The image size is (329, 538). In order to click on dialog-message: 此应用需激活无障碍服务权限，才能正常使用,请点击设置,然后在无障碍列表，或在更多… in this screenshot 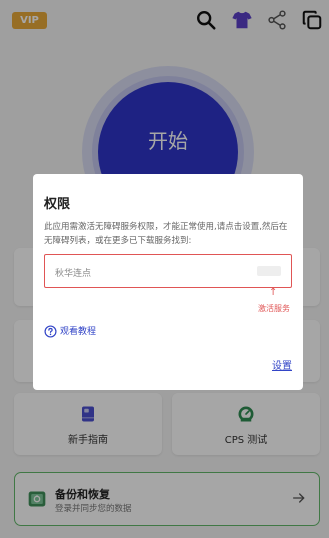, I will do `click(166, 234)`.